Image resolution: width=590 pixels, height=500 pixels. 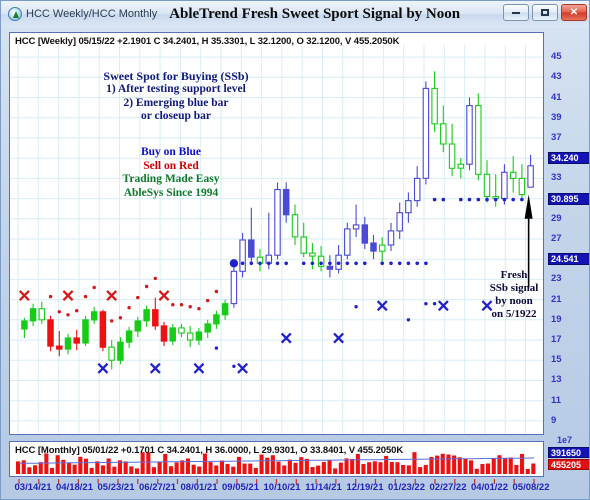 What do you see at coordinates (176, 89) in the screenshot?
I see `ssb-line-2: 1) After testing support level` at bounding box center [176, 89].